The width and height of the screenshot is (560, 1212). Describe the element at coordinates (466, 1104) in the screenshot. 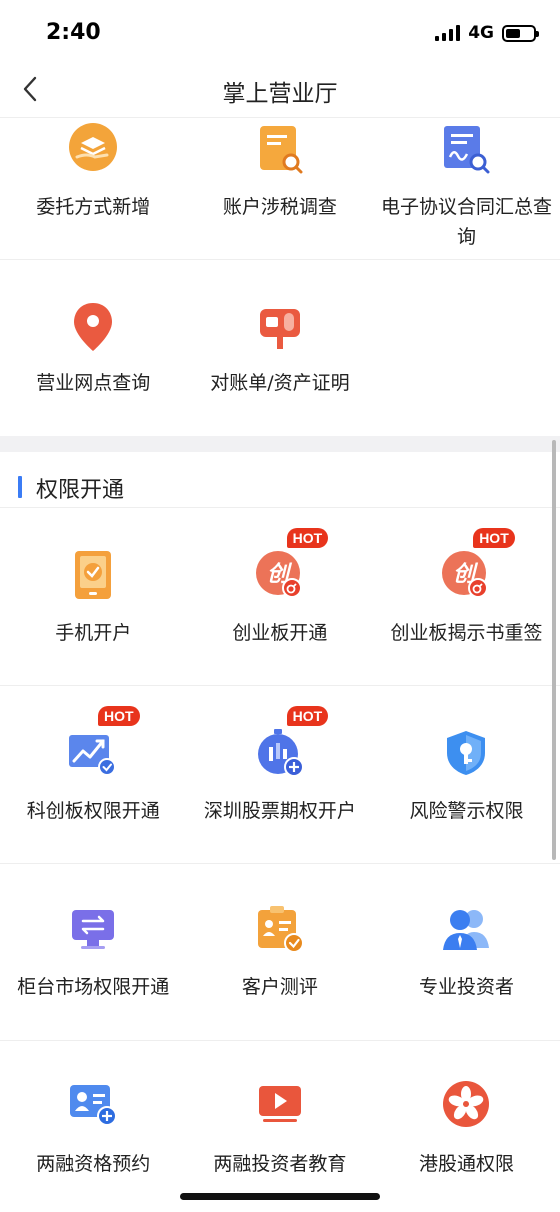

I see `hk-flower-icon` at that location.